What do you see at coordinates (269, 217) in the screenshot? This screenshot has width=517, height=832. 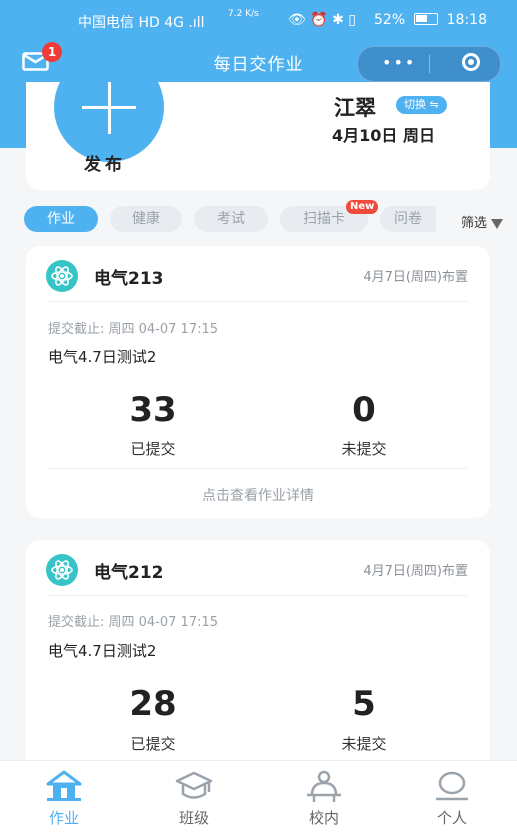 I see `category-tabs: 作业 健康 考试 扫描卡 New 问卷` at bounding box center [269, 217].